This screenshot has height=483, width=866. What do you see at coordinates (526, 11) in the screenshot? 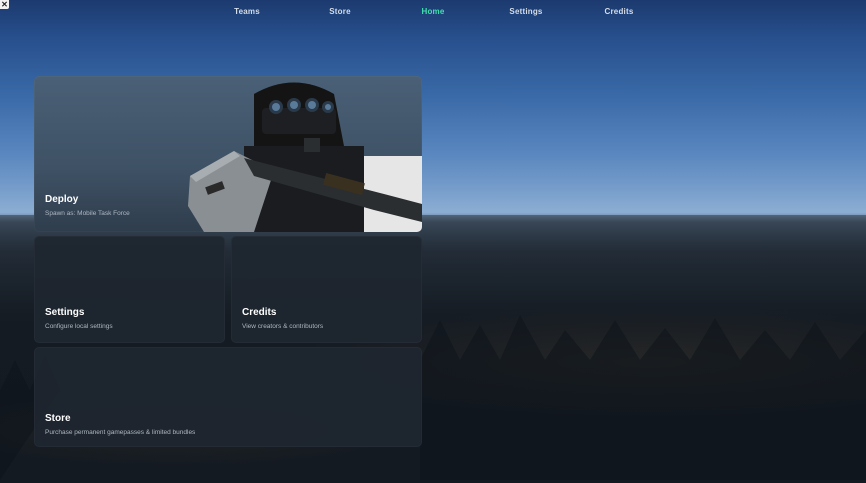
I see `tab-settings: Settings` at bounding box center [526, 11].